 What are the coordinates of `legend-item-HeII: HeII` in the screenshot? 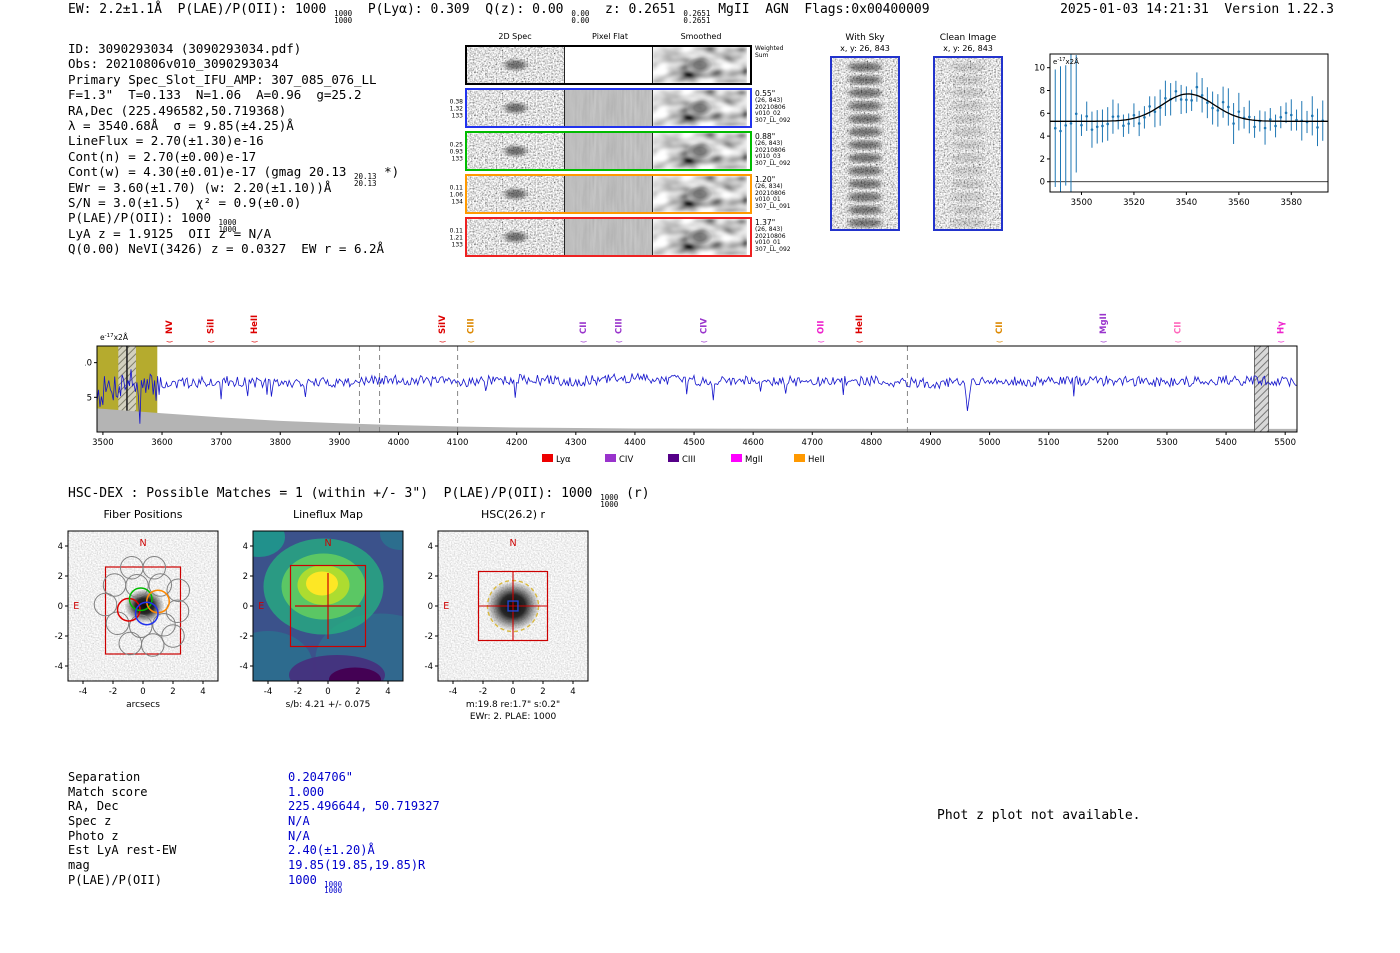 It's located at (809, 459).